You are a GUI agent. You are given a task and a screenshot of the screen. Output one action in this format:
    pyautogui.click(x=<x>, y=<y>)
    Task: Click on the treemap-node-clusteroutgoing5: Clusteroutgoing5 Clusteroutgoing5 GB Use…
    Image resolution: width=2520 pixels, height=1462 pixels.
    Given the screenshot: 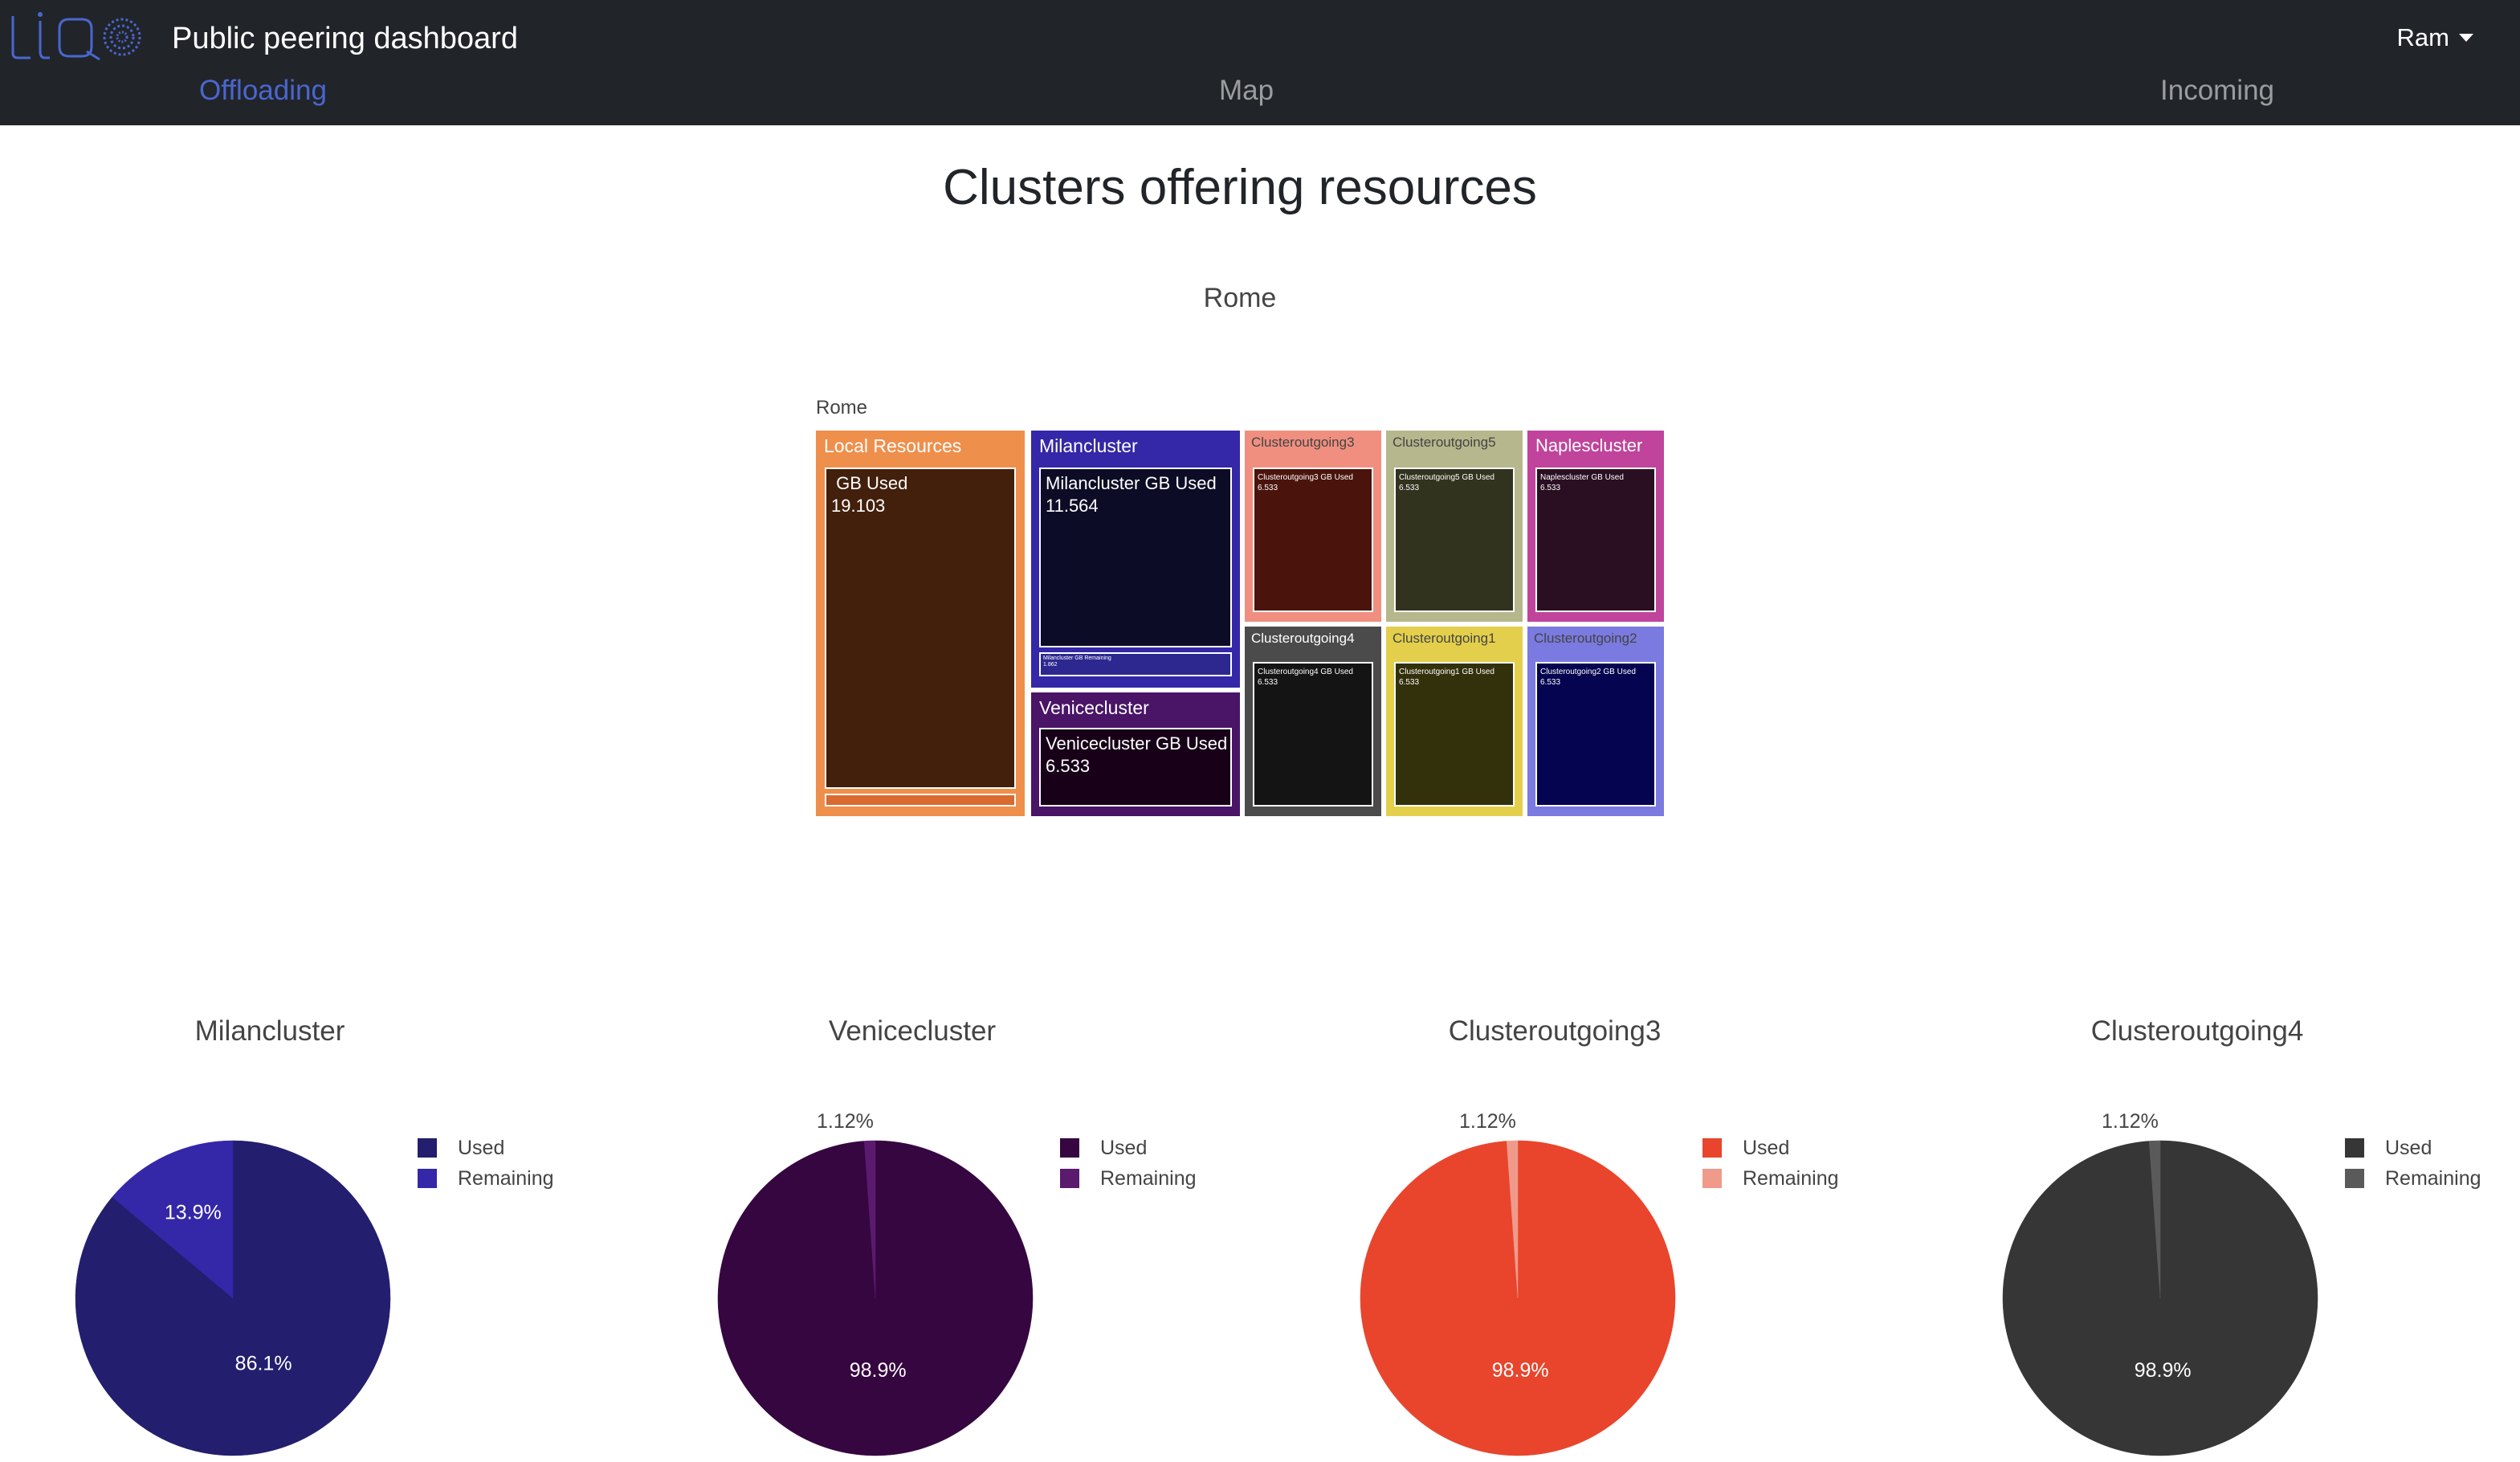 What is the action you would take?
    pyautogui.click(x=1454, y=526)
    